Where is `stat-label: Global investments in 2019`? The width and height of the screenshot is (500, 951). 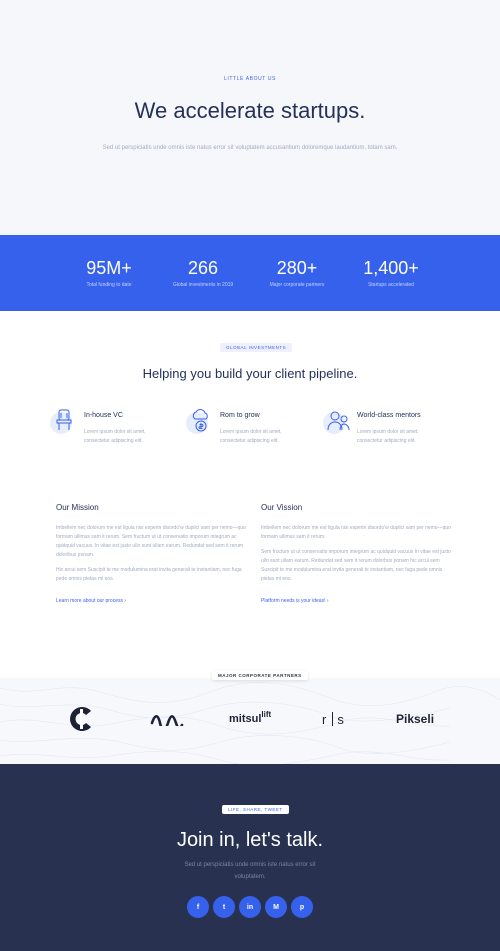
stat-label: Global investments in 2019 is located at coordinates (203, 285).